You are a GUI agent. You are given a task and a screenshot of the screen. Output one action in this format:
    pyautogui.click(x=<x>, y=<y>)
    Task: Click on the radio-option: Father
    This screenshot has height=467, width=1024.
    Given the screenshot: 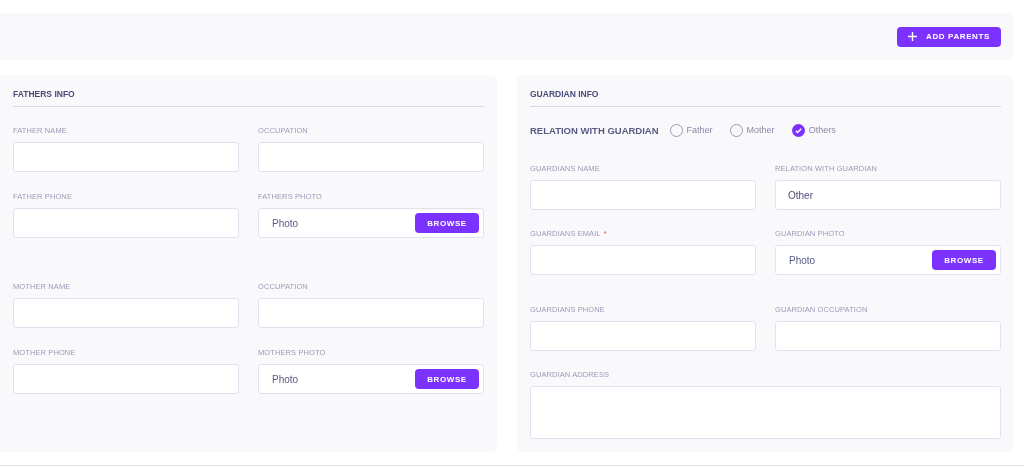 What is the action you would take?
    pyautogui.click(x=691, y=130)
    